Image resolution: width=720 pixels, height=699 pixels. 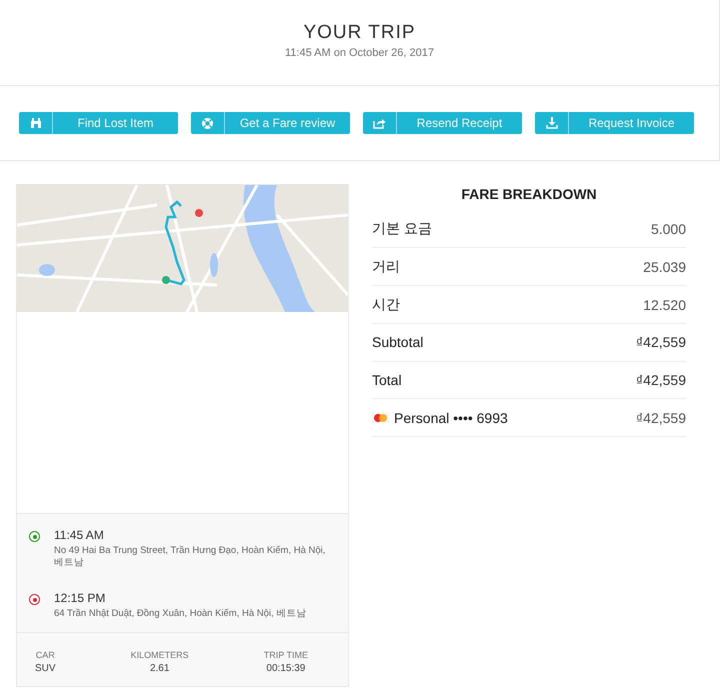 I want to click on fare-label: 거리, so click(x=386, y=267).